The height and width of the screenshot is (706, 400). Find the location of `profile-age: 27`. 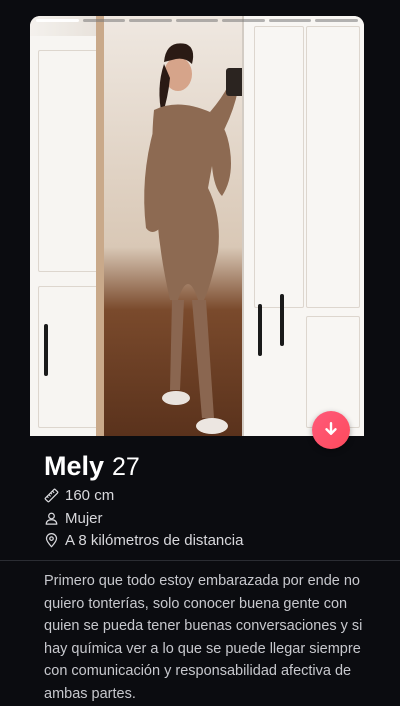

profile-age: 27 is located at coordinates (126, 467).